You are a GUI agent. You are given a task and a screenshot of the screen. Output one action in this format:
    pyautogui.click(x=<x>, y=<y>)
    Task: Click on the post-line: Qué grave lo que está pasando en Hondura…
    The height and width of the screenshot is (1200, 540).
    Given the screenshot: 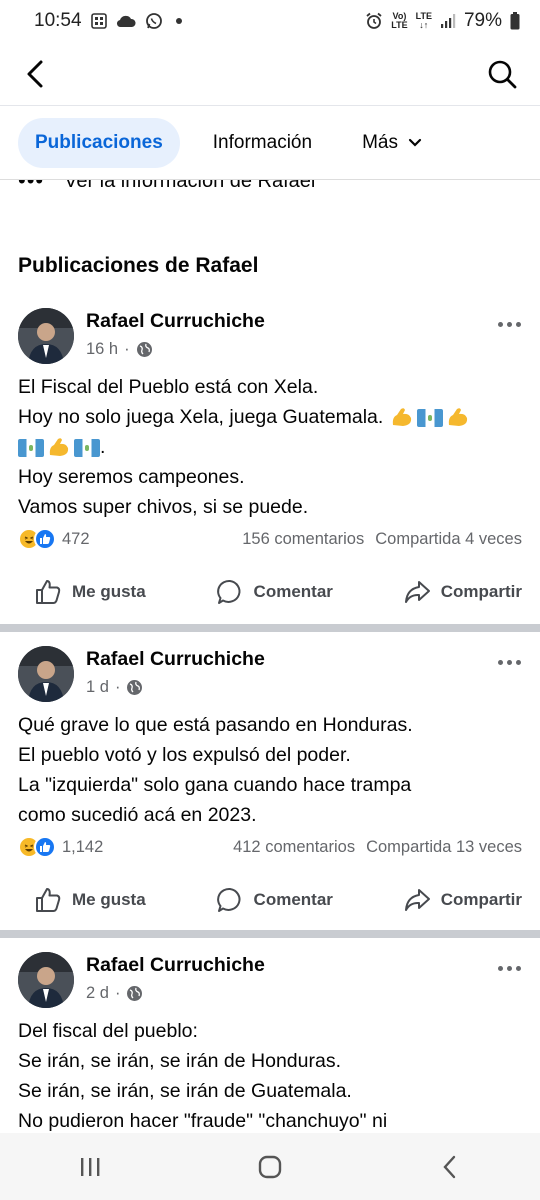 What is the action you would take?
    pyautogui.click(x=215, y=725)
    